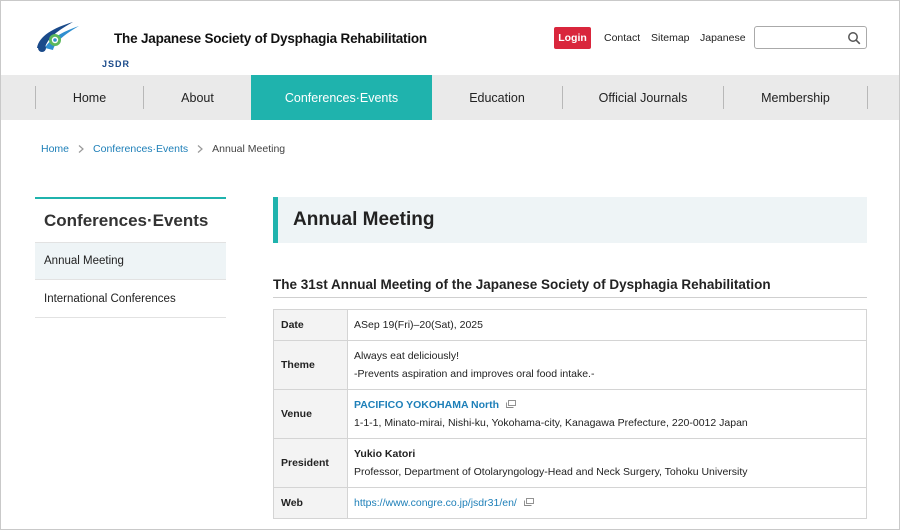 The width and height of the screenshot is (900, 530). Describe the element at coordinates (854, 38) in the screenshot. I see `search-icon` at that location.